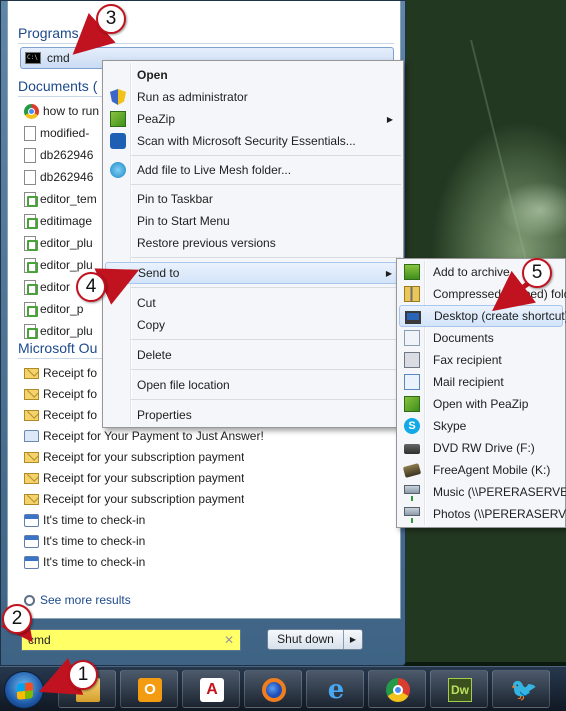 The image size is (566, 711). Describe the element at coordinates (253, 303) in the screenshot. I see `context-menu-item-cut: Cut` at that location.